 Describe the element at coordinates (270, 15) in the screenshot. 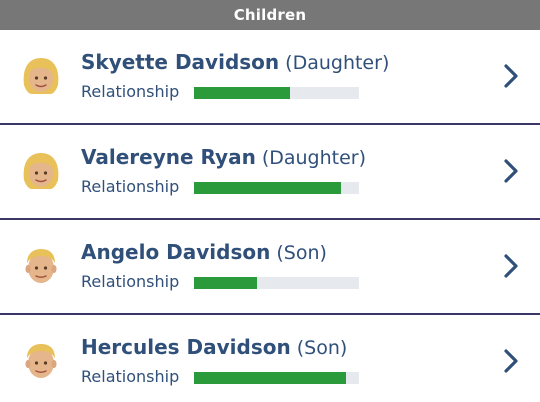

I see `section-header: Children` at that location.